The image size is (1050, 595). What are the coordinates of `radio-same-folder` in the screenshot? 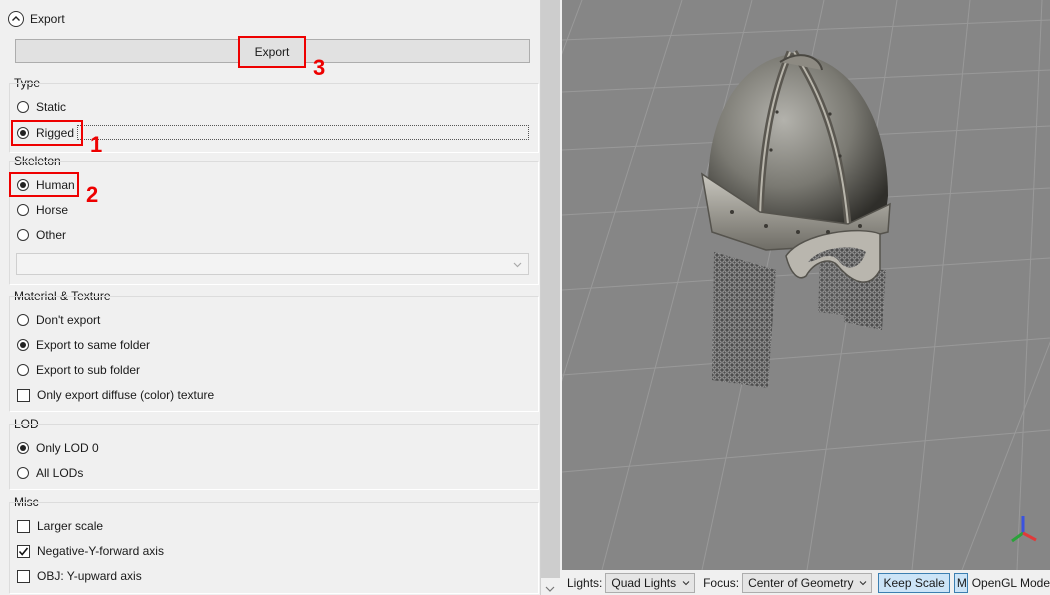 It's located at (23, 345).